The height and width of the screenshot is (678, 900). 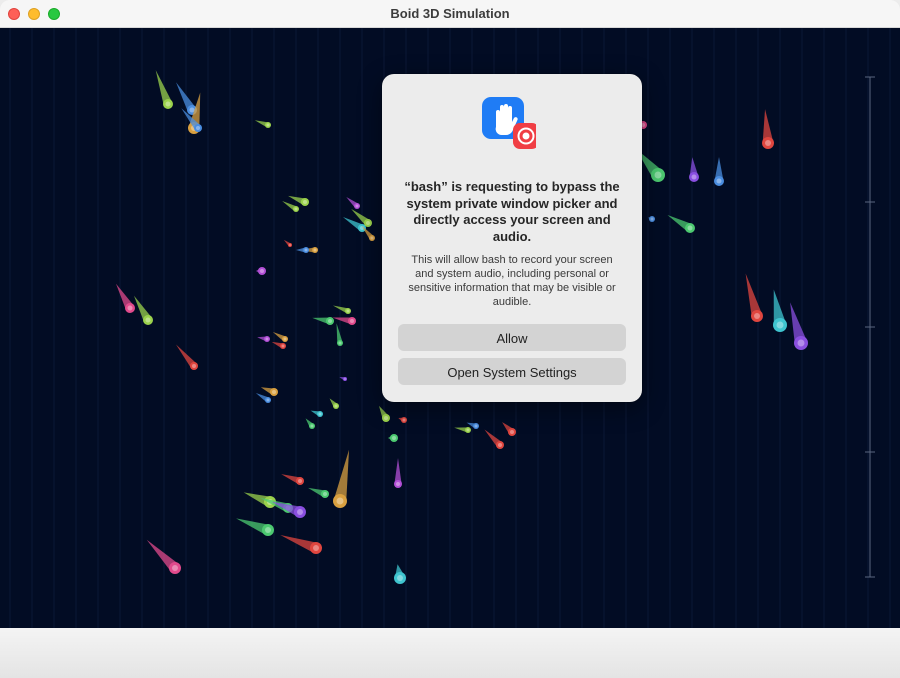 I want to click on window-title: Boid 3D Simulation, so click(x=450, y=13).